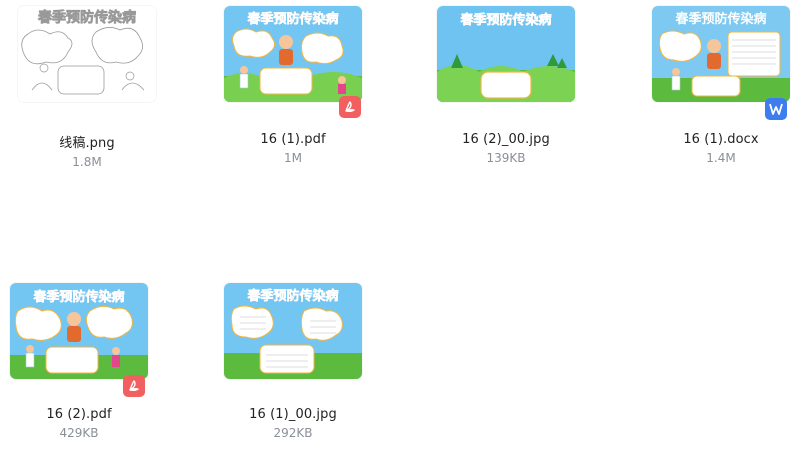 The width and height of the screenshot is (800, 452). I want to click on file-item: 春季预防传染病 16 (1)_00.jpg 292KB, so click(293, 361).